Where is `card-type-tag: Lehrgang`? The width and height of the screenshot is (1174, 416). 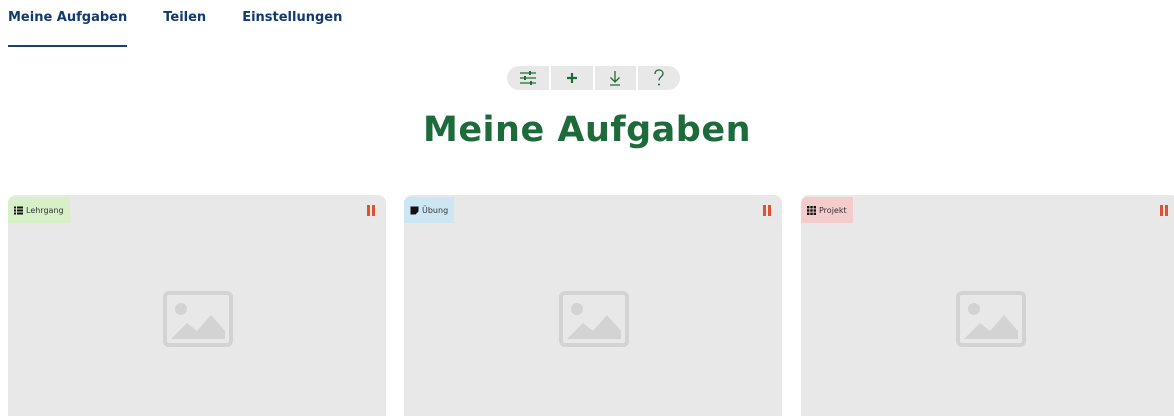
card-type-tag: Lehrgang is located at coordinates (39, 210).